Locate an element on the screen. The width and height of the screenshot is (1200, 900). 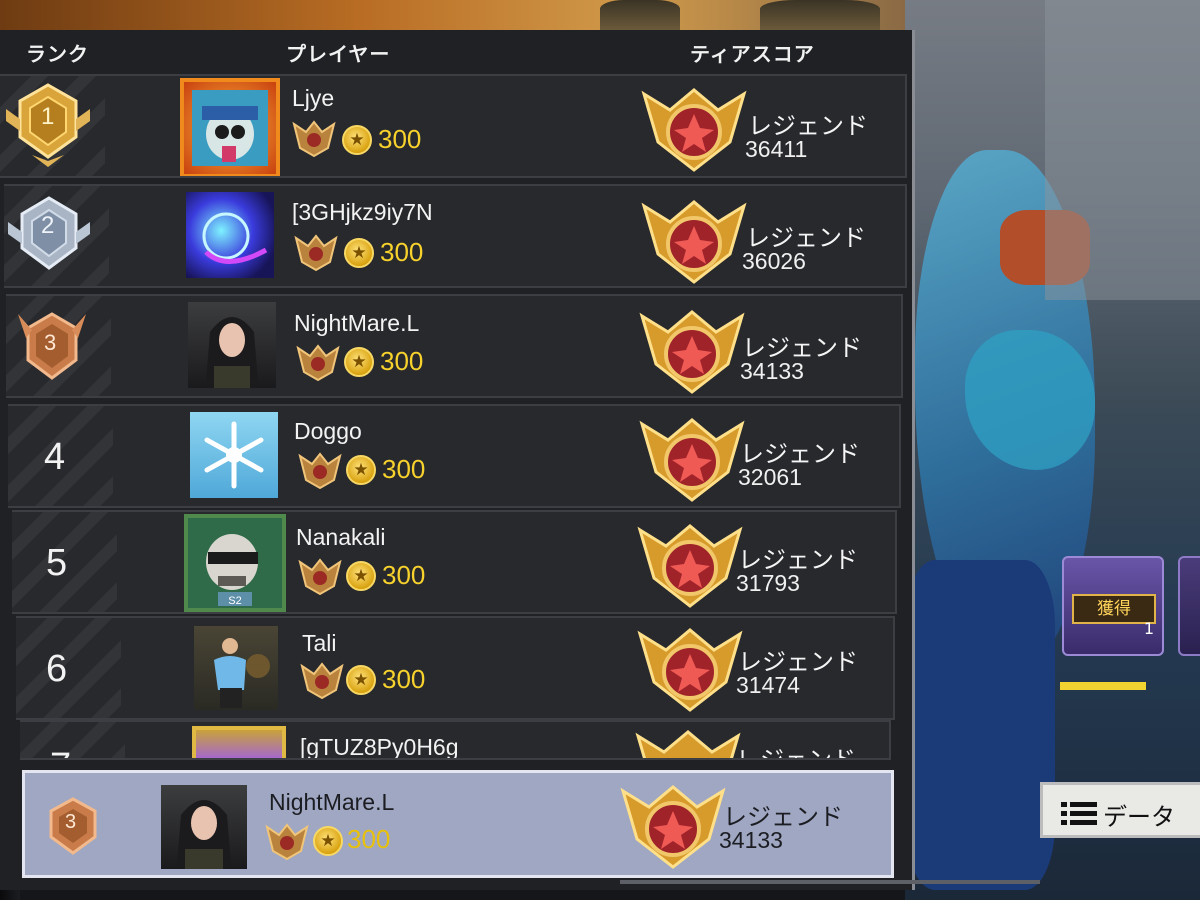
skull-avatar-icon is located at coordinates (230, 128).